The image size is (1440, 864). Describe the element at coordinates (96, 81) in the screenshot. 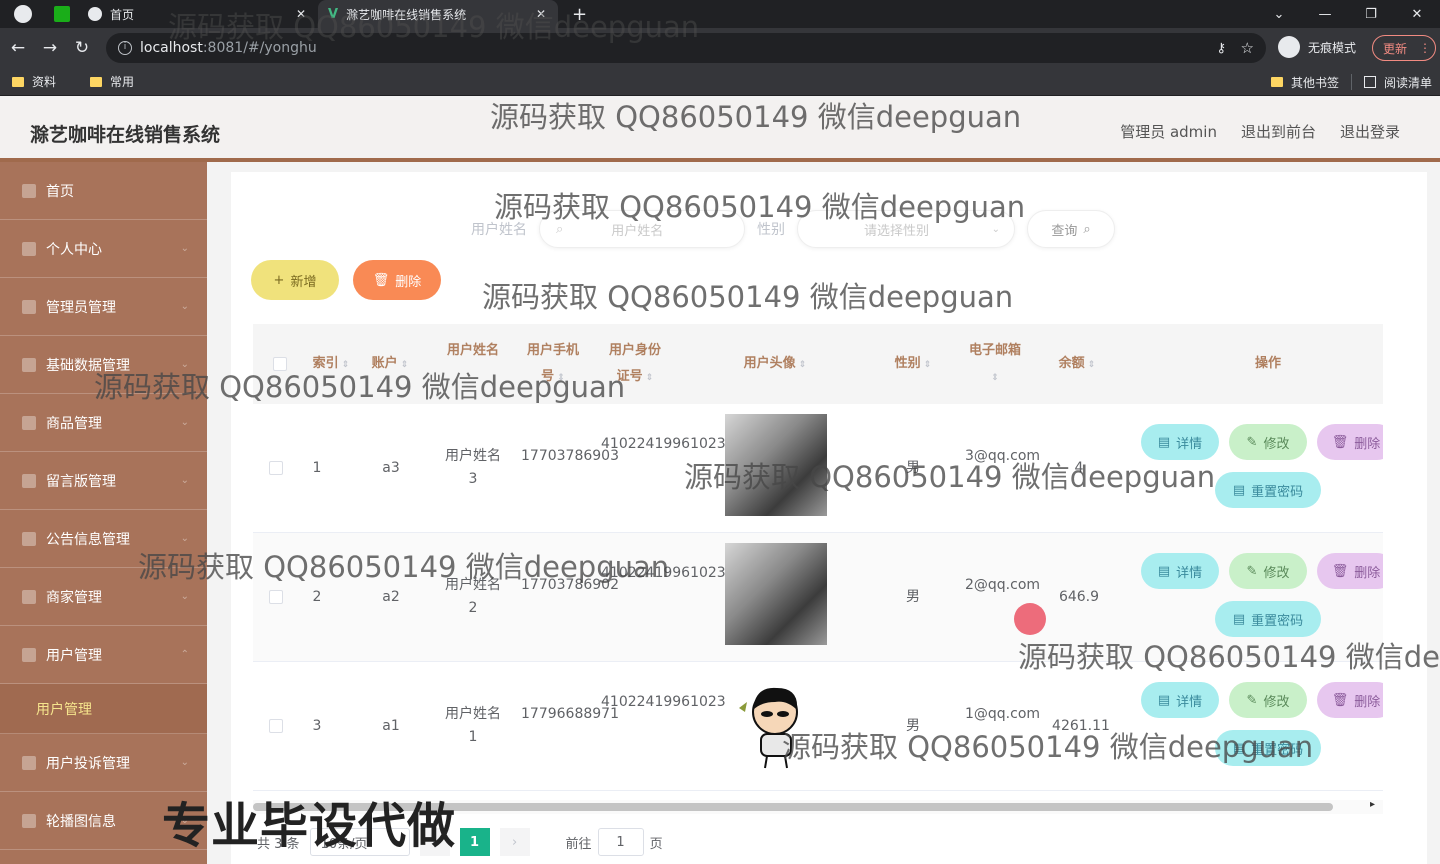

I see `folder-icon` at that location.